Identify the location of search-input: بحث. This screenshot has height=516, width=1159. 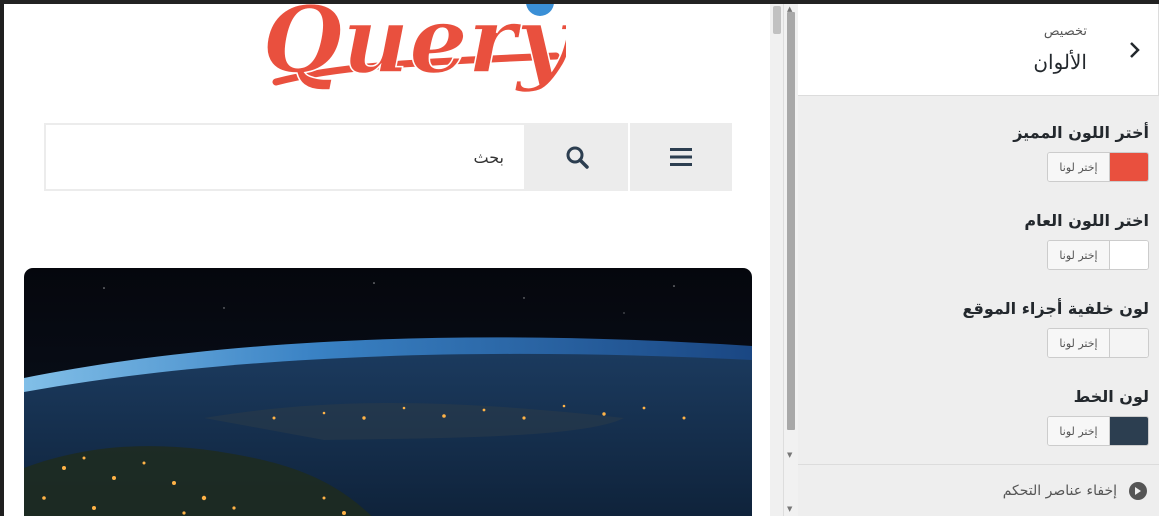
(285, 157).